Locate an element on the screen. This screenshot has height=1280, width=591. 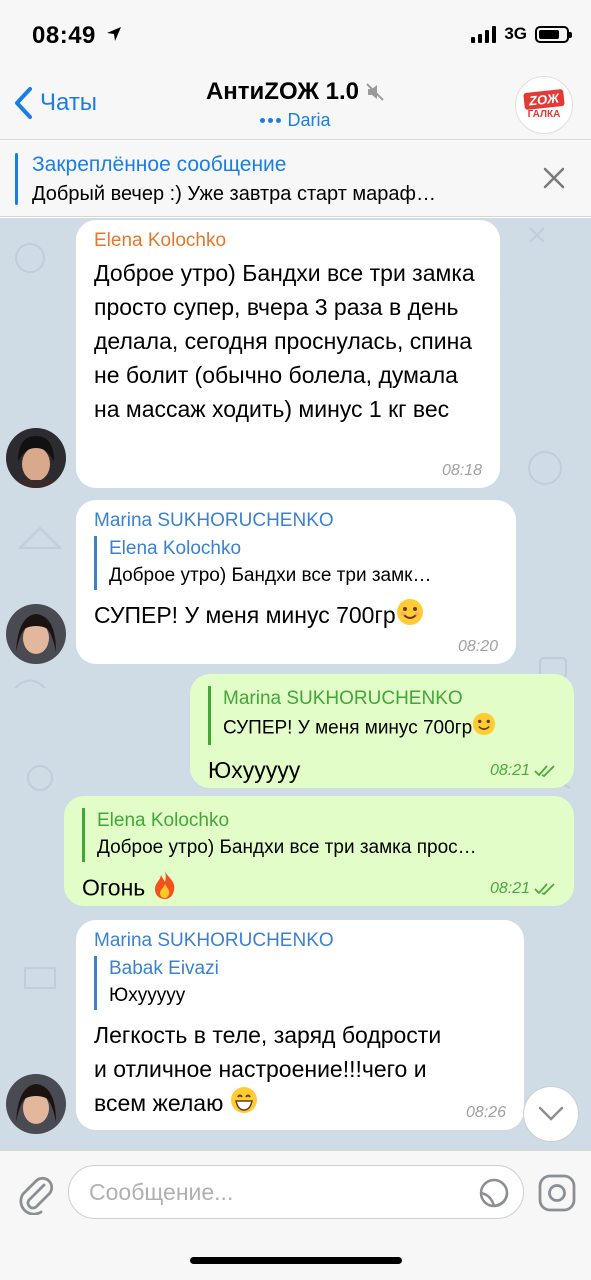
message-text: Огонь is located at coordinates (114, 887).